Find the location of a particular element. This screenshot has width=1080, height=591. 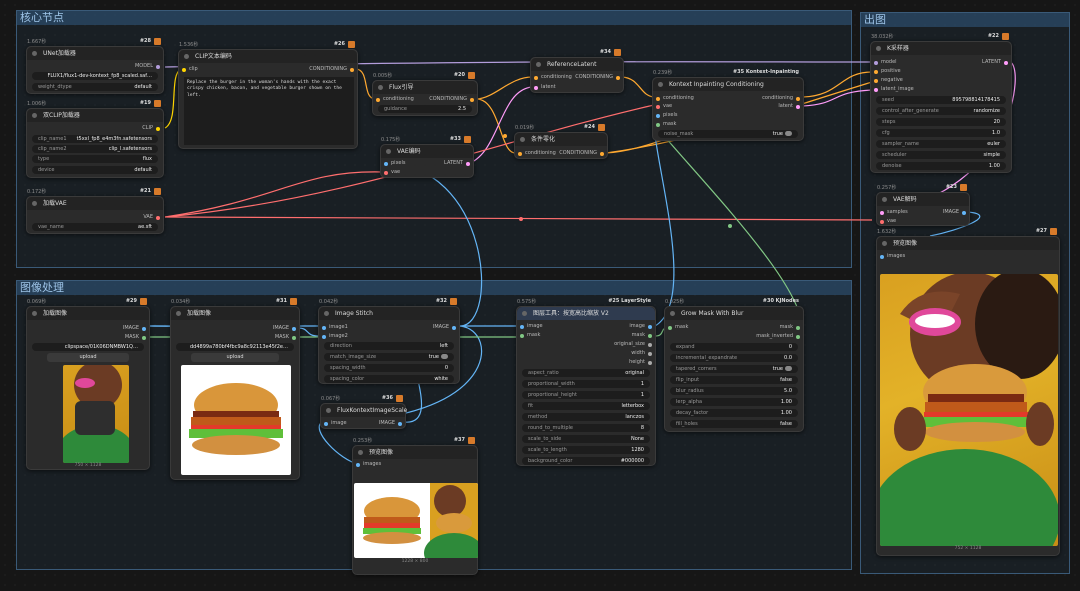

widget-expand: expand 0 is located at coordinates (734, 347).